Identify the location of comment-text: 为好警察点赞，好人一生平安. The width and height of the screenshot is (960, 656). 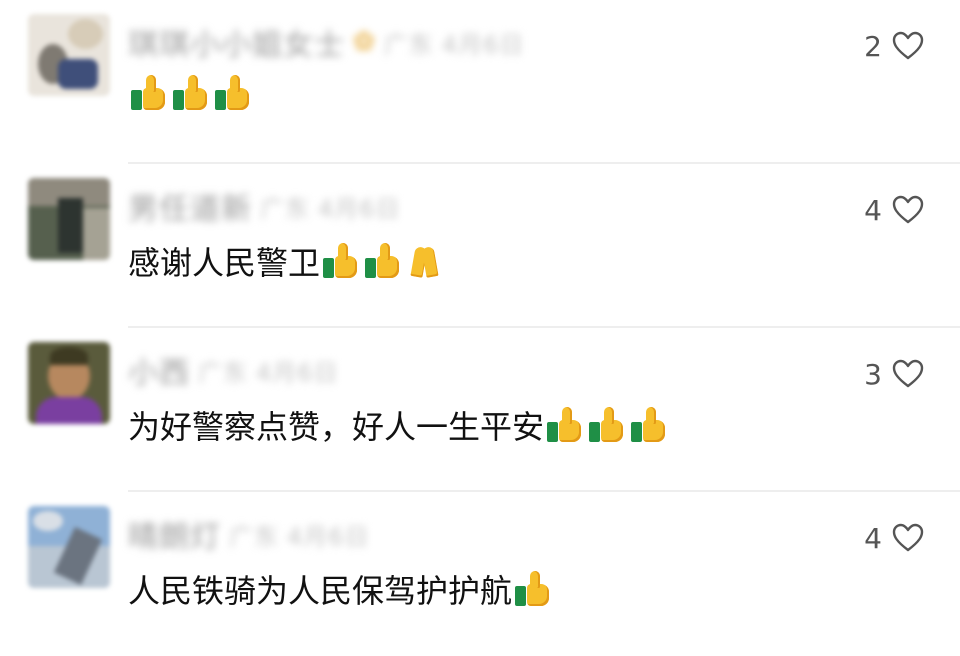
(398, 425).